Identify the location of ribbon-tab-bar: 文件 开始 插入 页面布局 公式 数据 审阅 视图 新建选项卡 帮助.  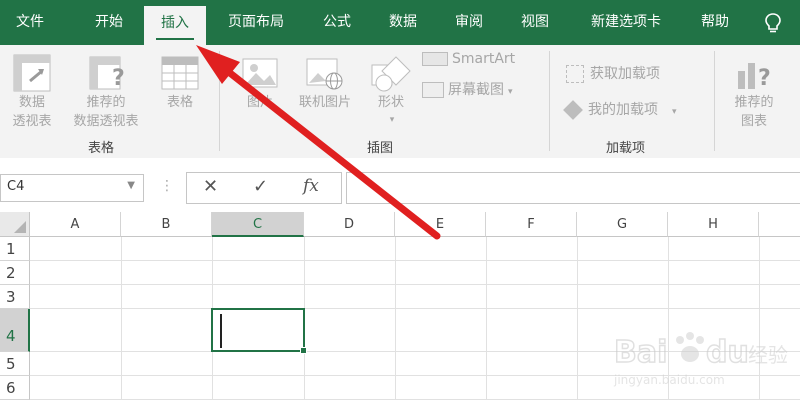
(400, 22).